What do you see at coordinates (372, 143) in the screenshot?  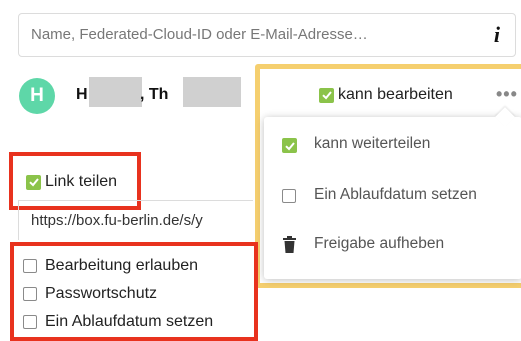 I see `menu-item-label: kann weiterteilen` at bounding box center [372, 143].